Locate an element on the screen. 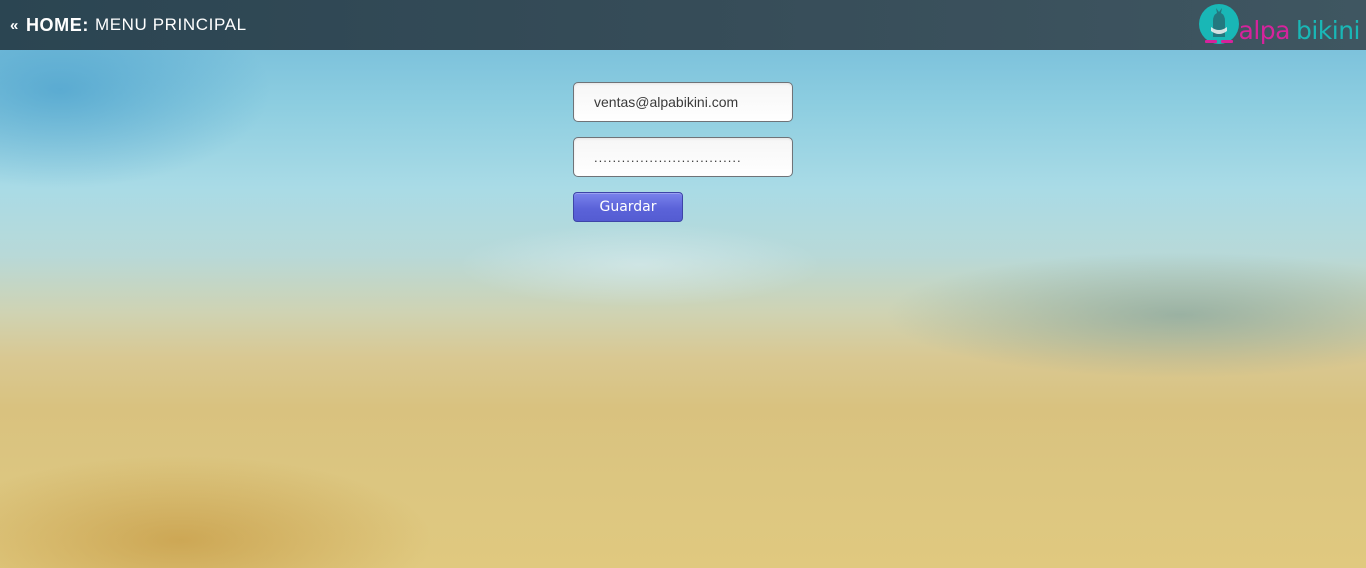  brand-wordmark: alpa bikini is located at coordinates (1300, 30).